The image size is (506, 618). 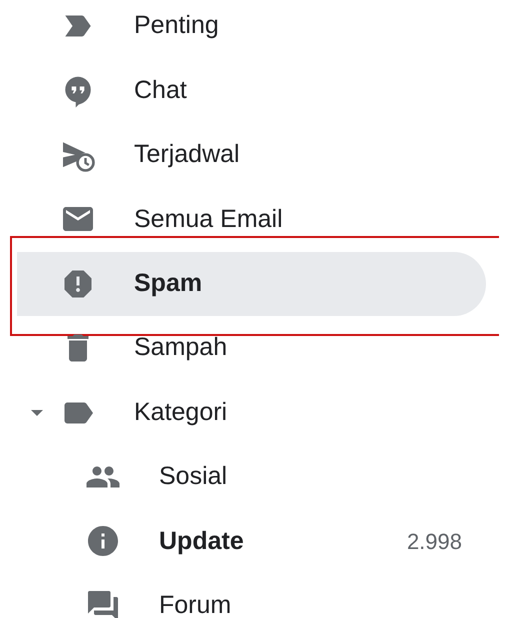 I want to click on sidebar-item: Semua Email, so click(x=251, y=219).